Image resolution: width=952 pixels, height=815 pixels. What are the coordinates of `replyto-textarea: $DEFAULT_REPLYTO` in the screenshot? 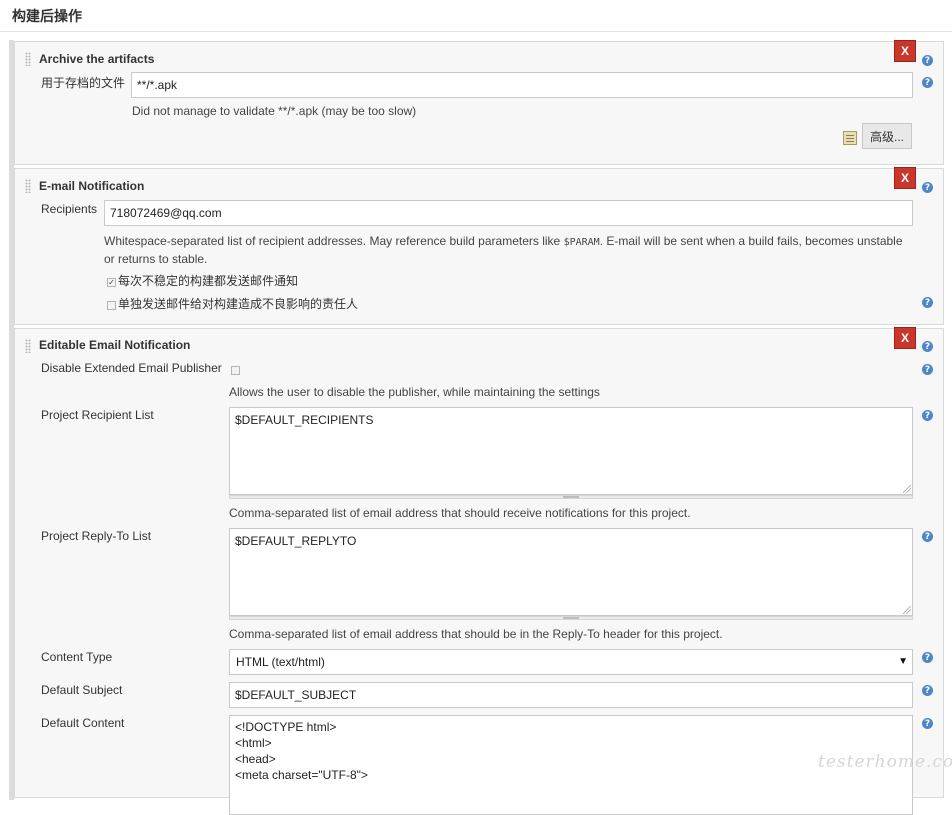 It's located at (571, 572).